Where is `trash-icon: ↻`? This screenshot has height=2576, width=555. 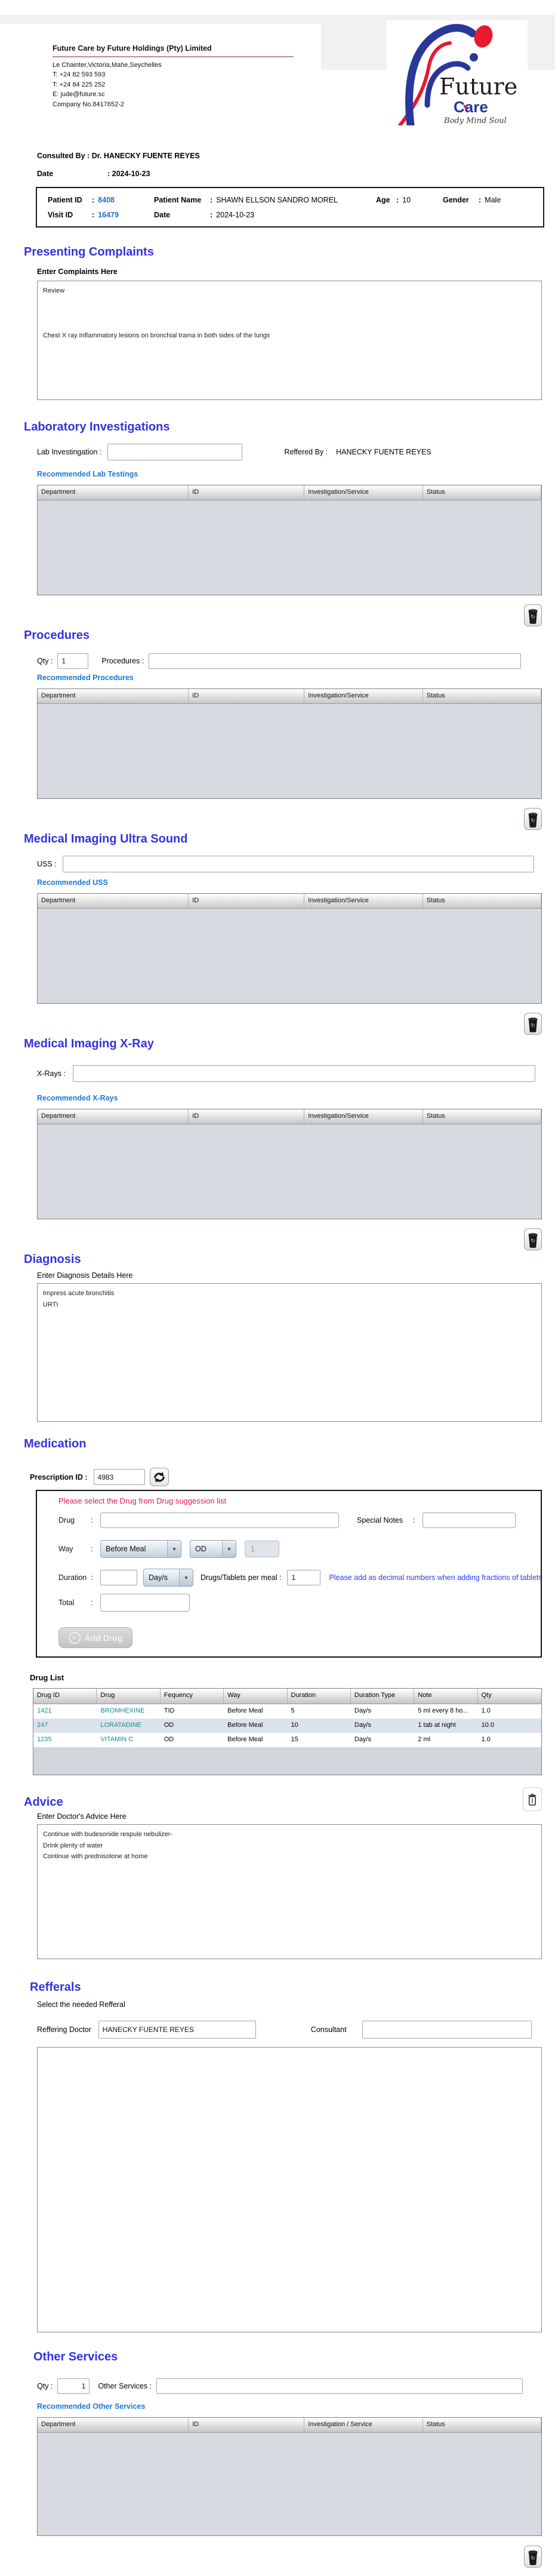 trash-icon: ↻ is located at coordinates (533, 1024).